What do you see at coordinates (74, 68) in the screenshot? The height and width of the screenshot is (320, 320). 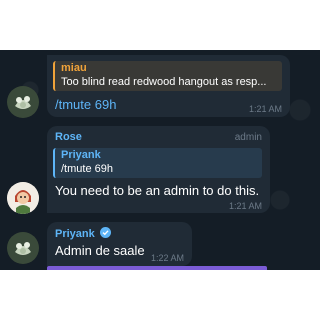 I see `reply-sender-name: miau` at bounding box center [74, 68].